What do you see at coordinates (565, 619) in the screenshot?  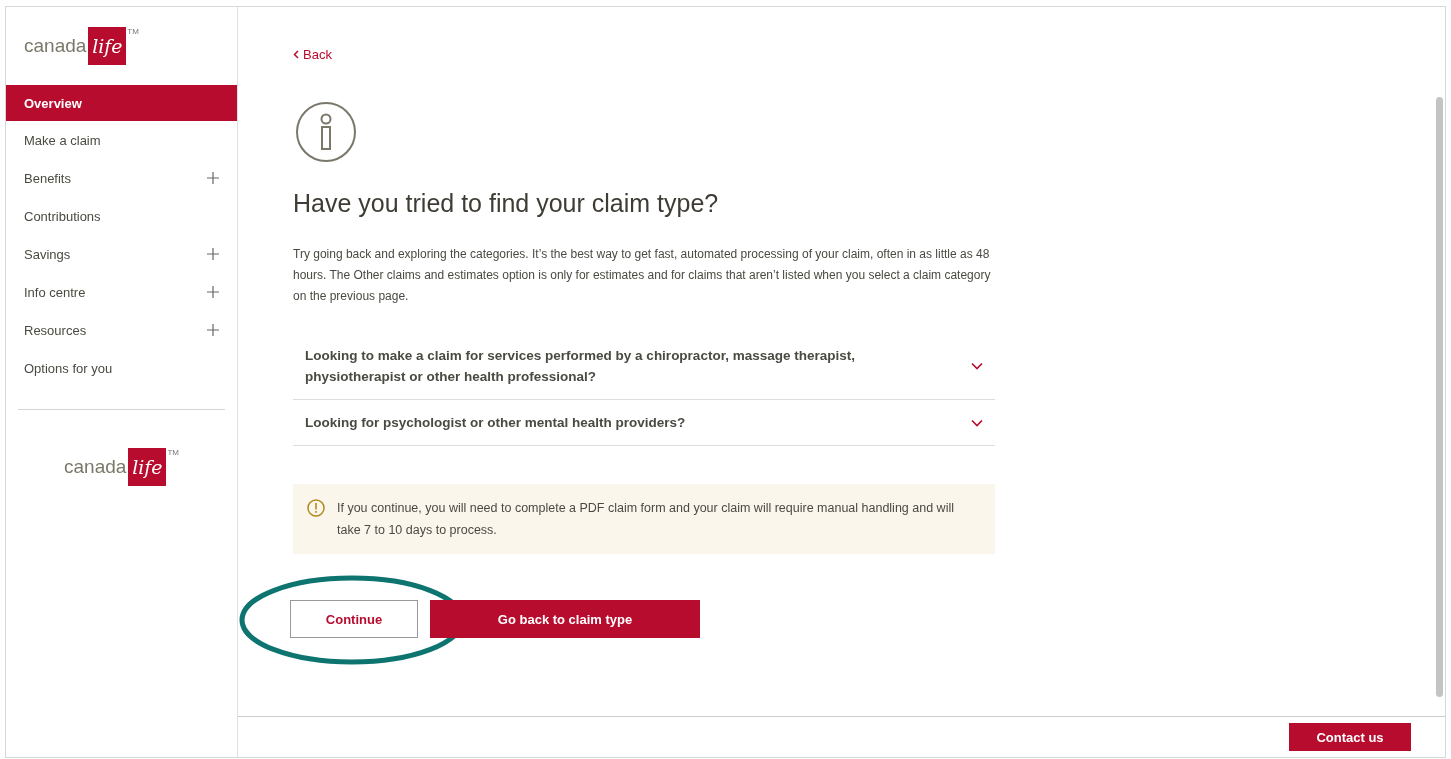 I see `go-back-button: Go back to claim type` at bounding box center [565, 619].